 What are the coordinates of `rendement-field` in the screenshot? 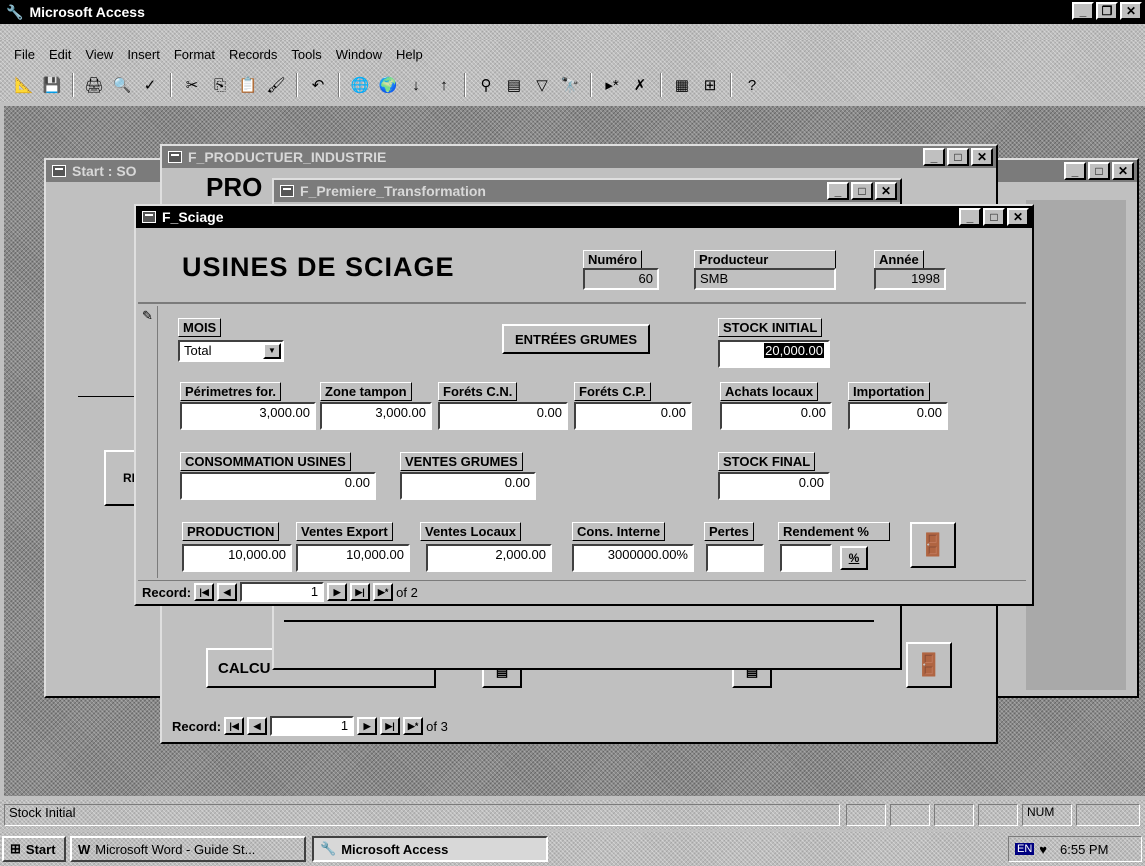 It's located at (806, 558).